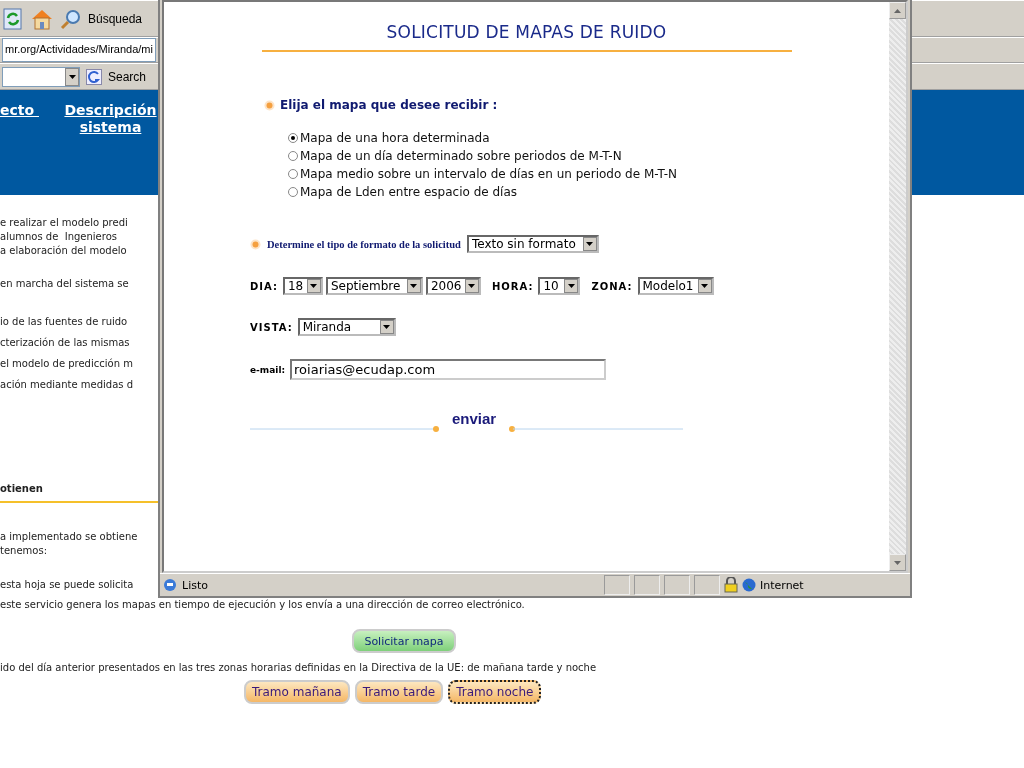  What do you see at coordinates (23, 551) in the screenshot?
I see `text-line: tenemos:` at bounding box center [23, 551].